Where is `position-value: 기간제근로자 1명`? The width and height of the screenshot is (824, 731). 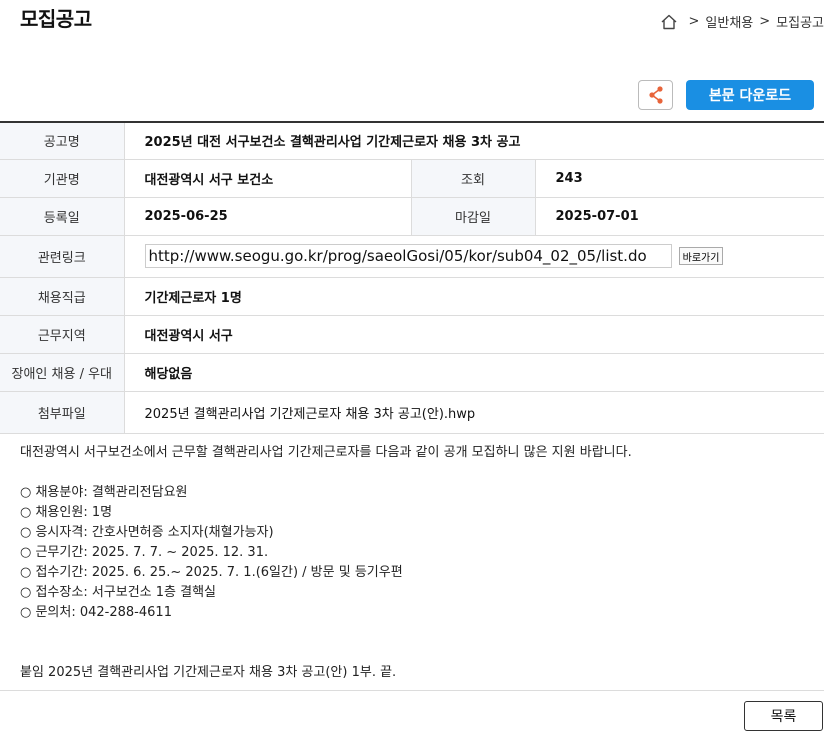 position-value: 기간제근로자 1명 is located at coordinates (474, 296).